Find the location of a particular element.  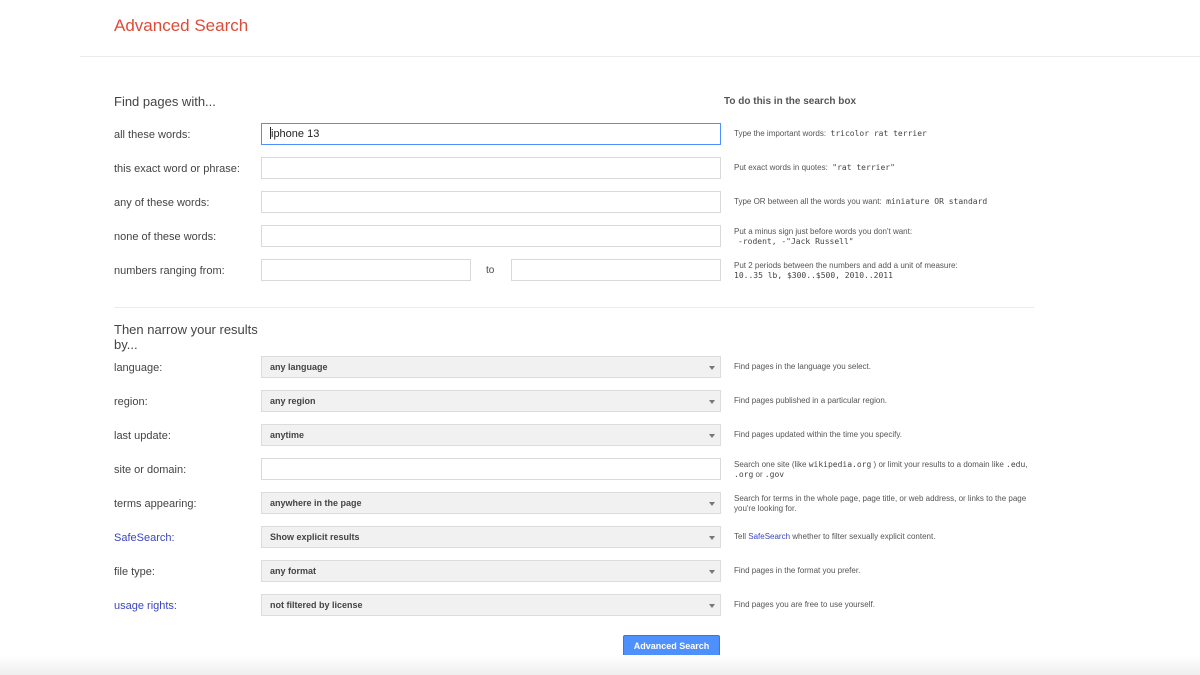

site-domain-input is located at coordinates (491, 469).